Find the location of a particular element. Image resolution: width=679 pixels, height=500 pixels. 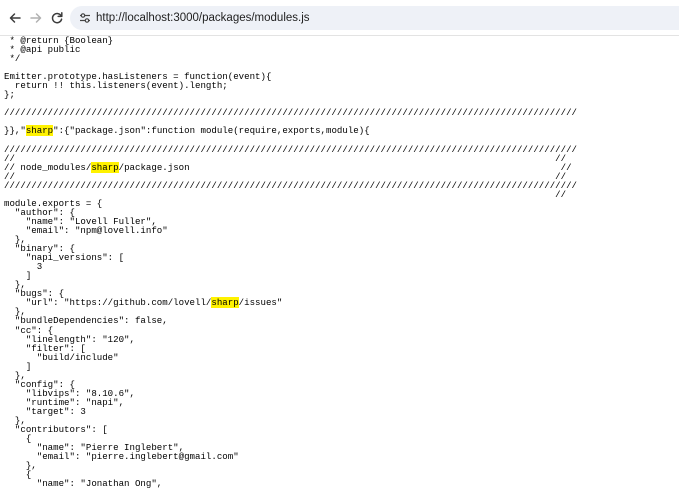

code-line: "bundleDependencies": false, is located at coordinates (86, 321).